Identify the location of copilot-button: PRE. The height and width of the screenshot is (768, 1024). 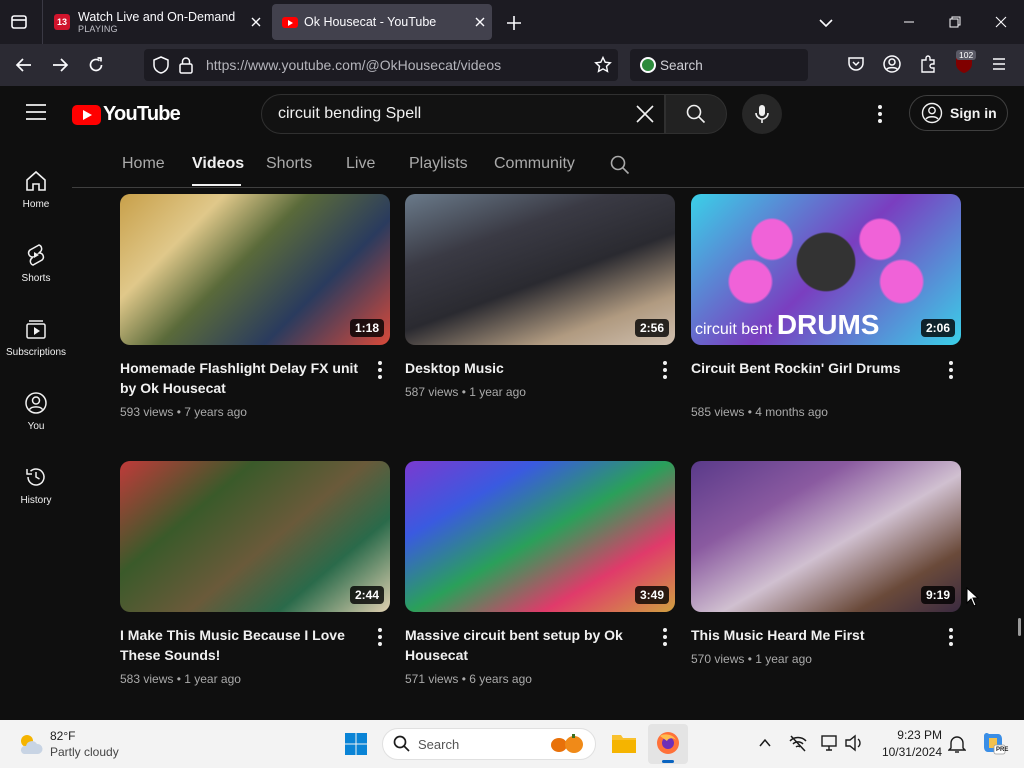
(994, 743).